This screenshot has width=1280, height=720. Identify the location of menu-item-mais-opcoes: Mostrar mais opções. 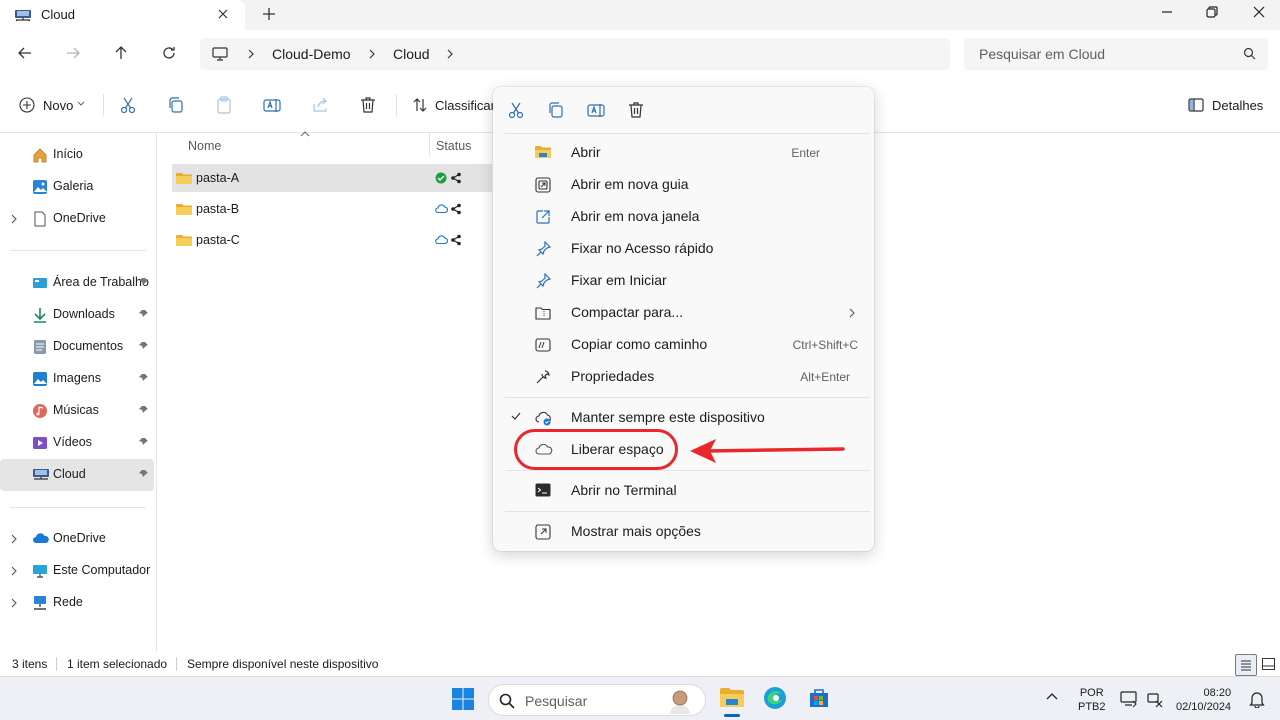
(683, 532).